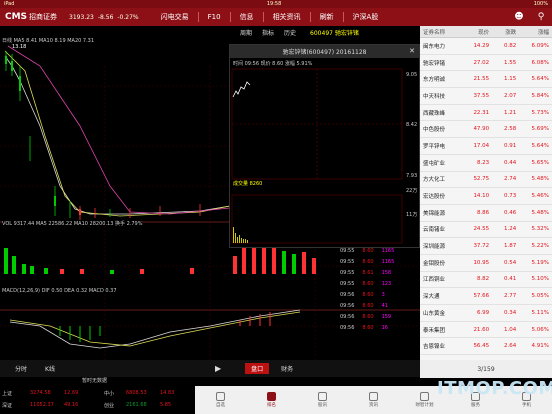 The width and height of the screenshot is (552, 414). Describe the element at coordinates (434, 130) in the screenshot. I see `cell-name: 中色股份` at that location.